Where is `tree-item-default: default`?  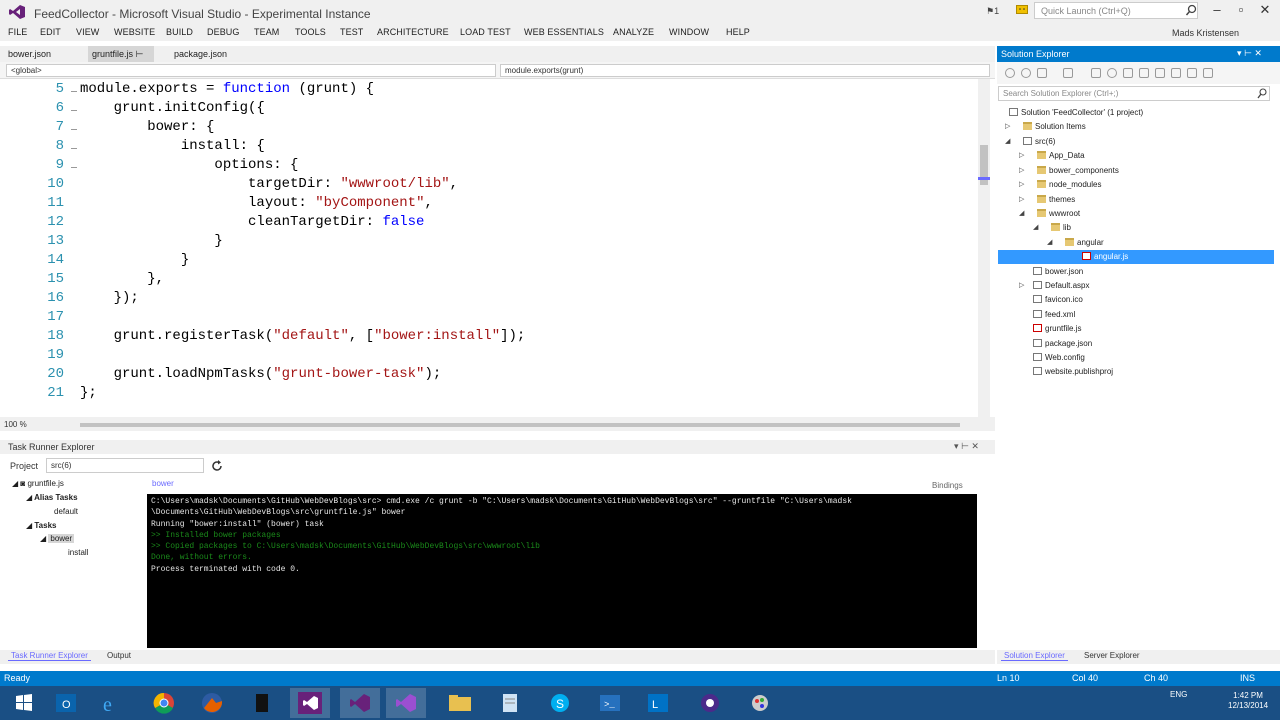
tree-item-default: default is located at coordinates (66, 511).